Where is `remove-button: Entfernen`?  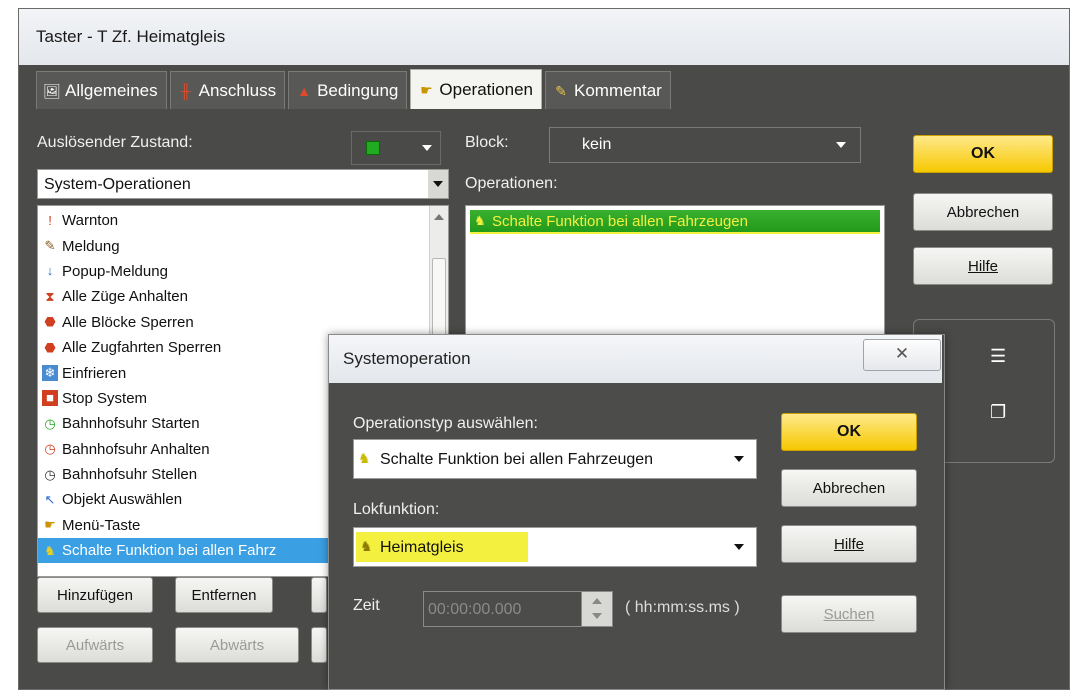 remove-button: Entfernen is located at coordinates (224, 595).